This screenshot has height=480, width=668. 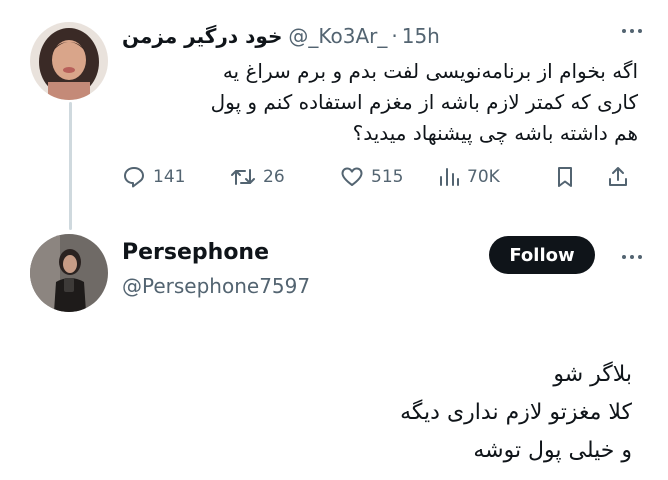 What do you see at coordinates (552, 450) in the screenshot?
I see `reply-text-line: و خیلی پول توشه` at bounding box center [552, 450].